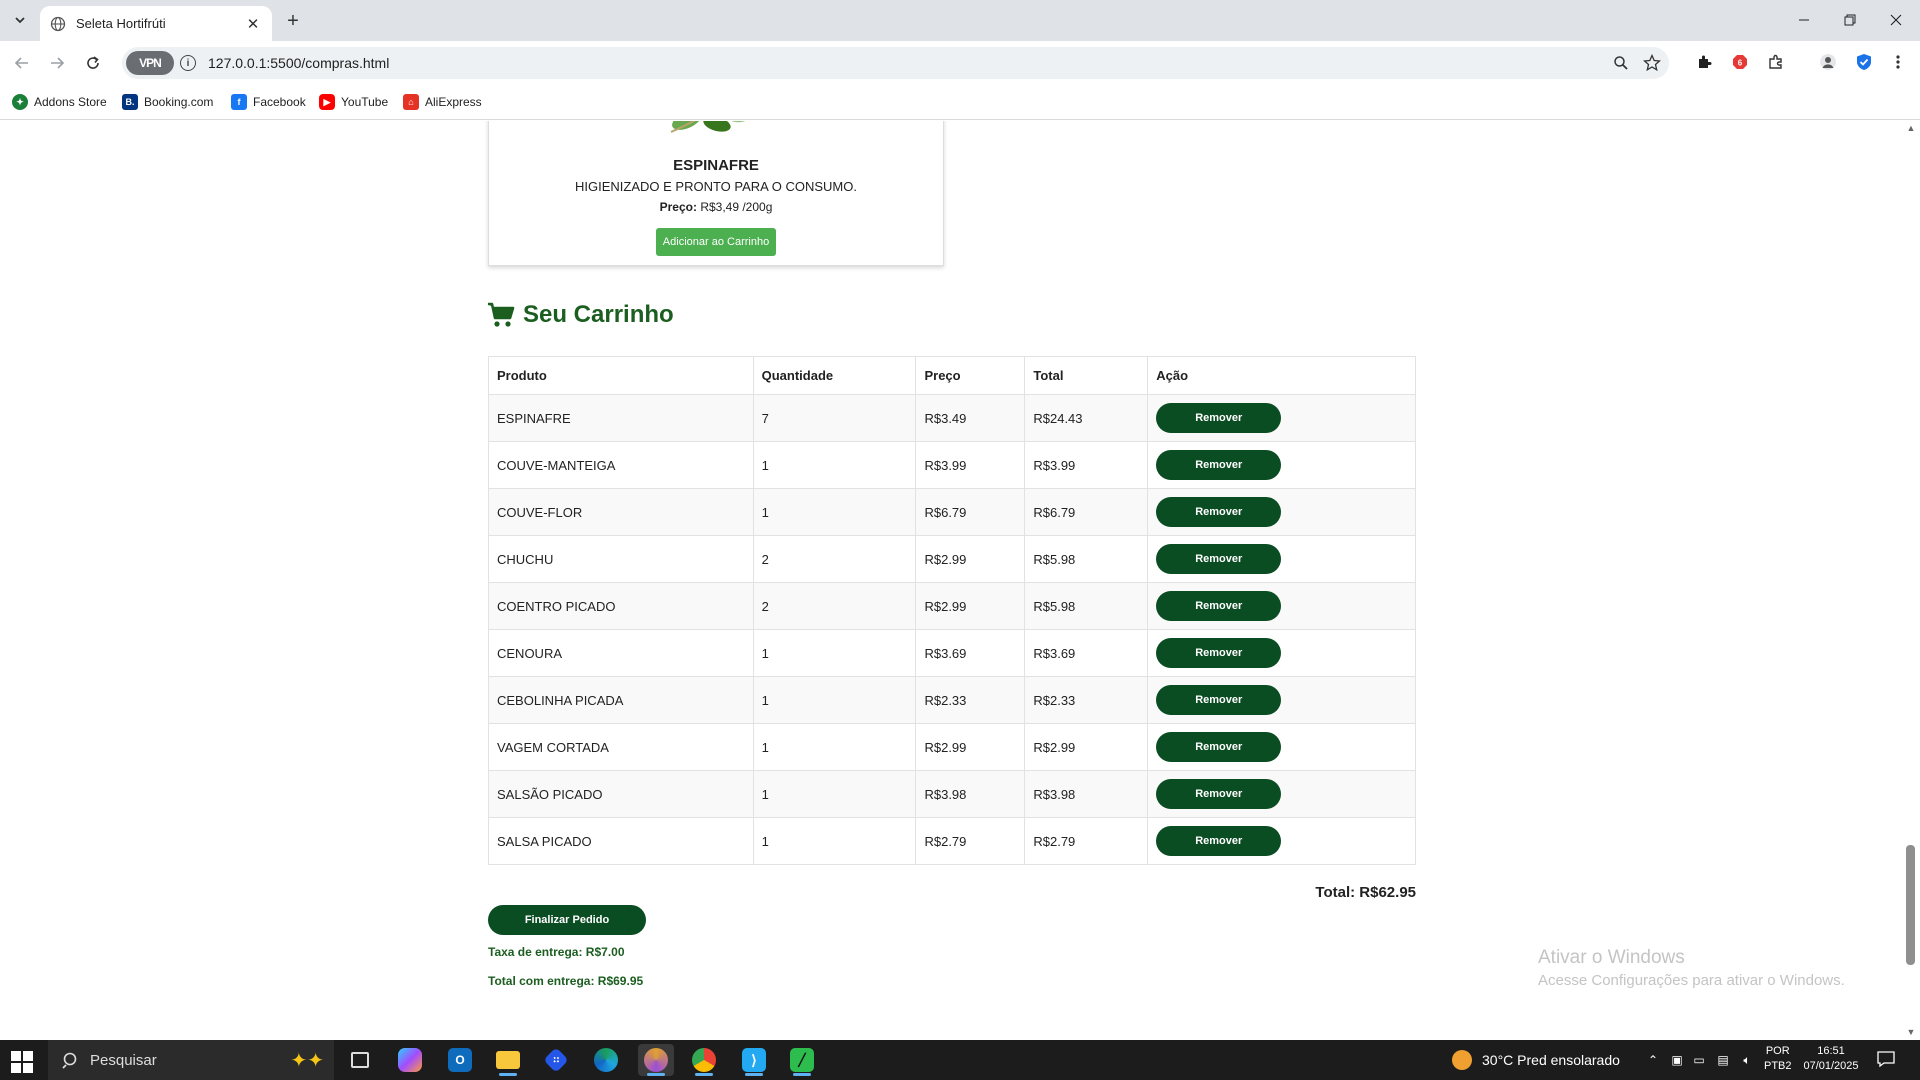  Describe the element at coordinates (191, 1060) in the screenshot. I see `taskbar-search: Pesquisar ✦✦` at that location.